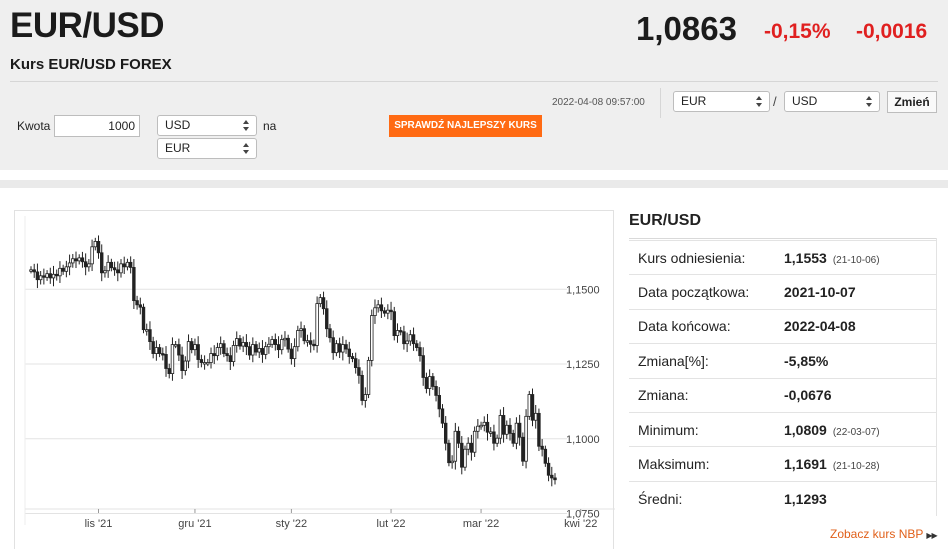 The height and width of the screenshot is (549, 948). Describe the element at coordinates (91, 64) in the screenshot. I see `page-subtitle: Kurs EUR/USD FOREX` at that location.